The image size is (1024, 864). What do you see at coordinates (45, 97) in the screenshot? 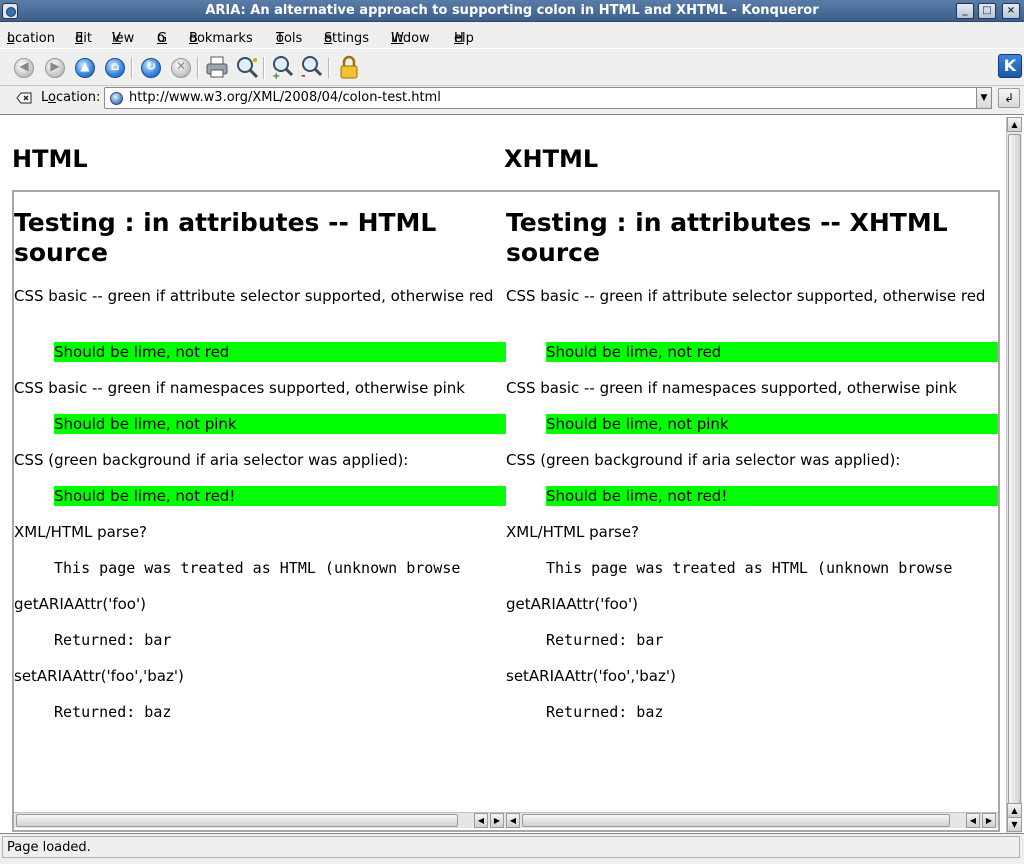
I see `location-label-start: L` at bounding box center [45, 97].